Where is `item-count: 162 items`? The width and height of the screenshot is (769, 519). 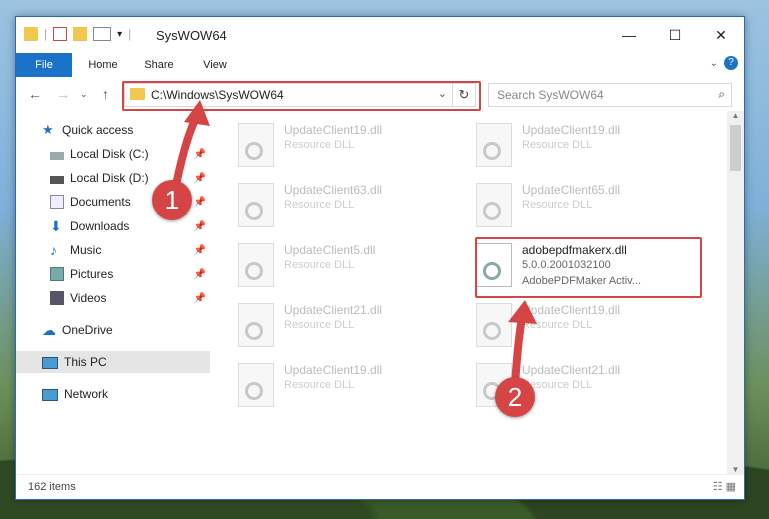 item-count: 162 items is located at coordinates (52, 487).